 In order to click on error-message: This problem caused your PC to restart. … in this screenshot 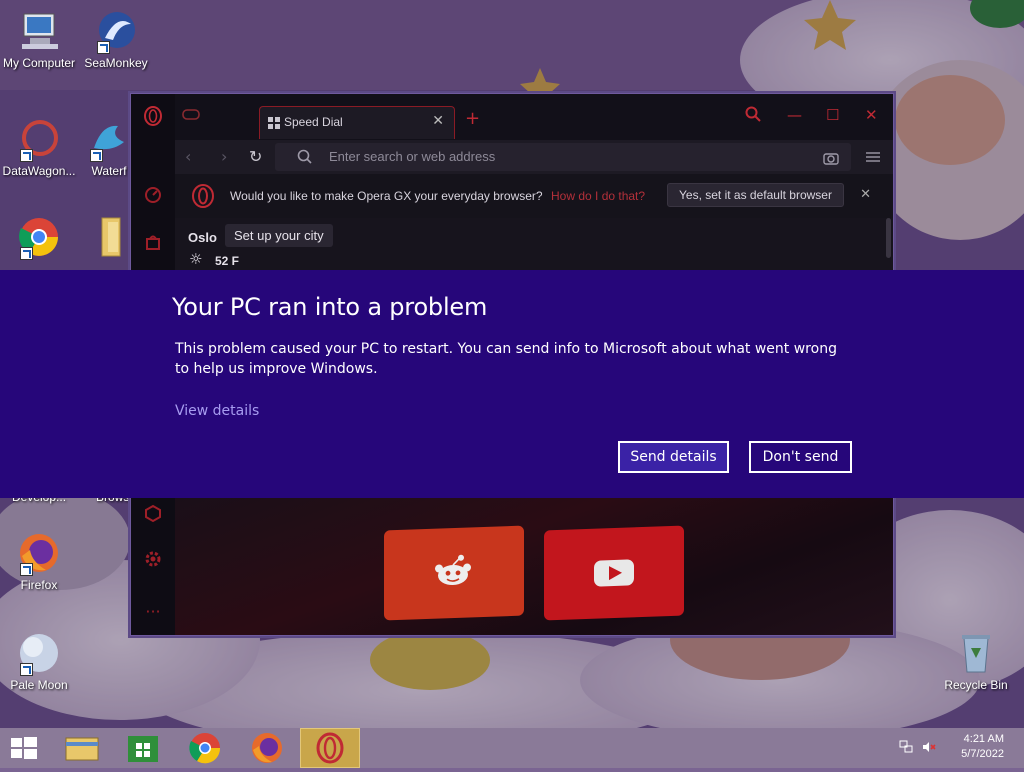, I will do `click(506, 359)`.